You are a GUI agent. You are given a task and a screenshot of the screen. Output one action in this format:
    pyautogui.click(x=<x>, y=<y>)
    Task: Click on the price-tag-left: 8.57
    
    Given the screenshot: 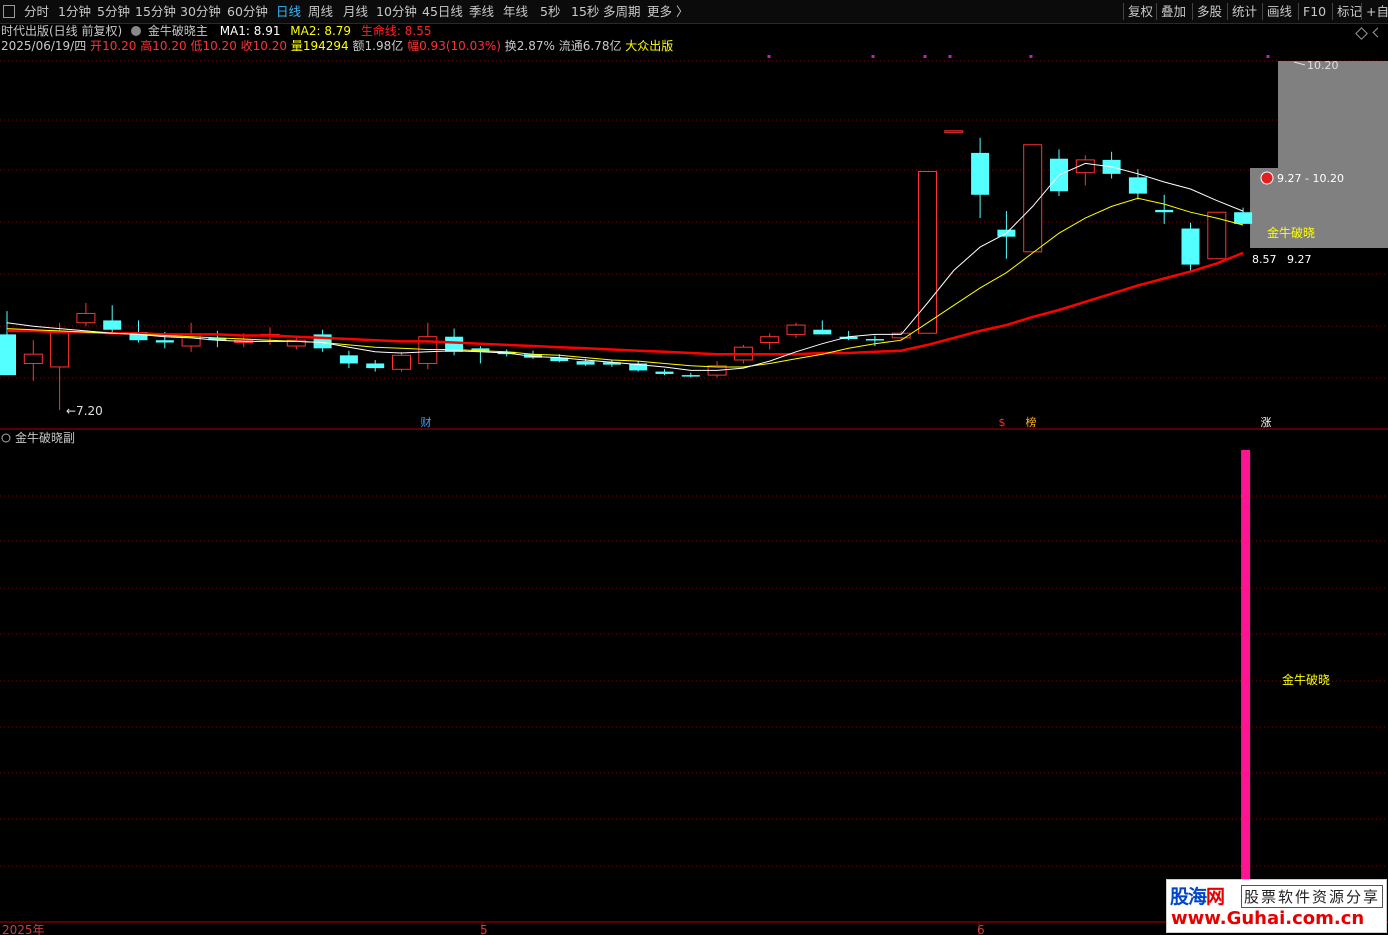 What is the action you would take?
    pyautogui.click(x=1264, y=259)
    